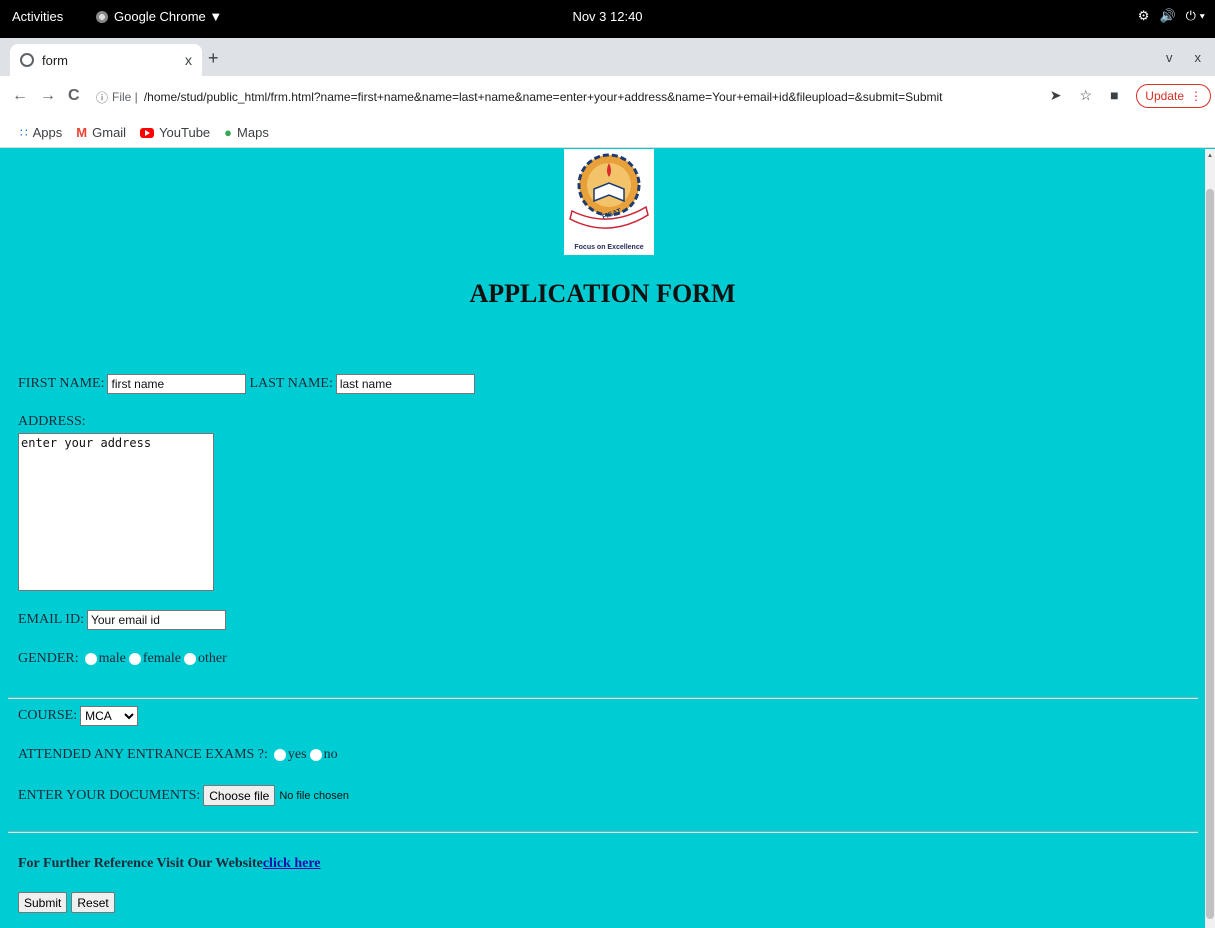 The width and height of the screenshot is (1215, 928). What do you see at coordinates (74, 96) in the screenshot?
I see `reload-icon: C` at bounding box center [74, 96].